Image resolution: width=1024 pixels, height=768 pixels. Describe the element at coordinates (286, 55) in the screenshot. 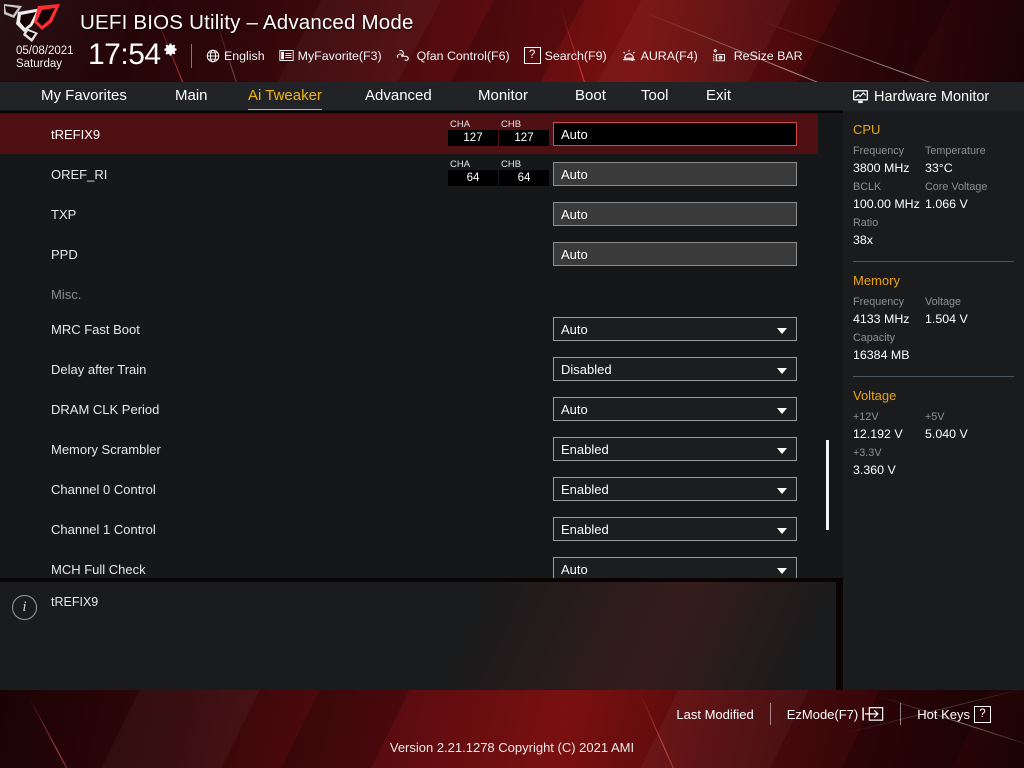

I see `list-icon` at that location.